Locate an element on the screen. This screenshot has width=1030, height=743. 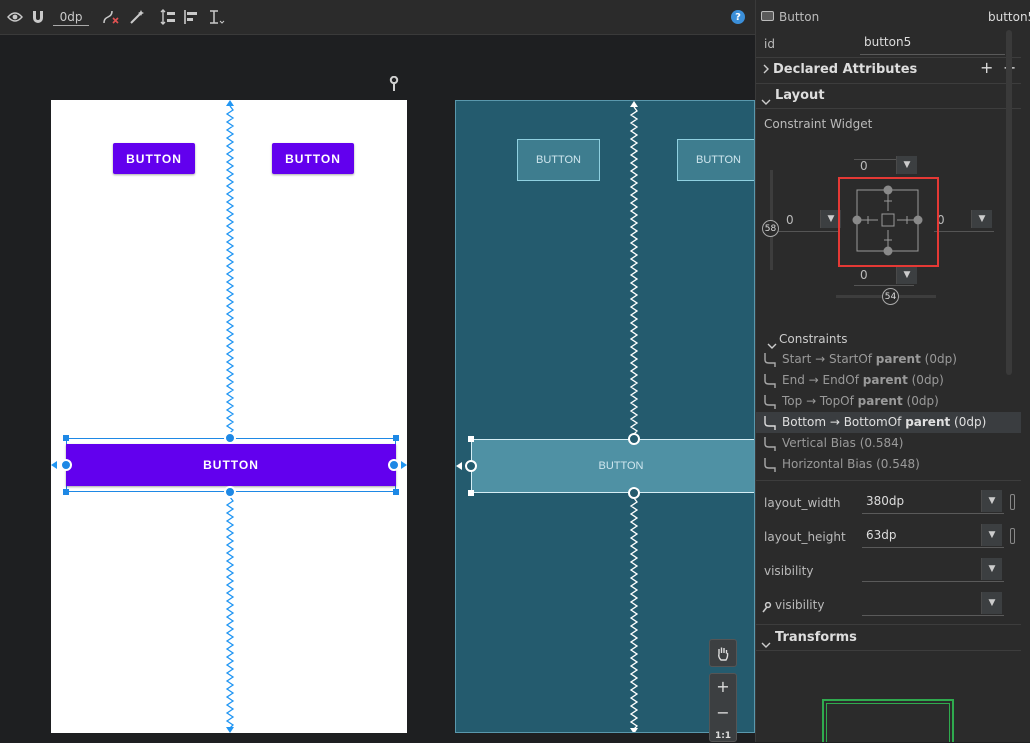
tools-visibility-label: visibility is located at coordinates (800, 605).